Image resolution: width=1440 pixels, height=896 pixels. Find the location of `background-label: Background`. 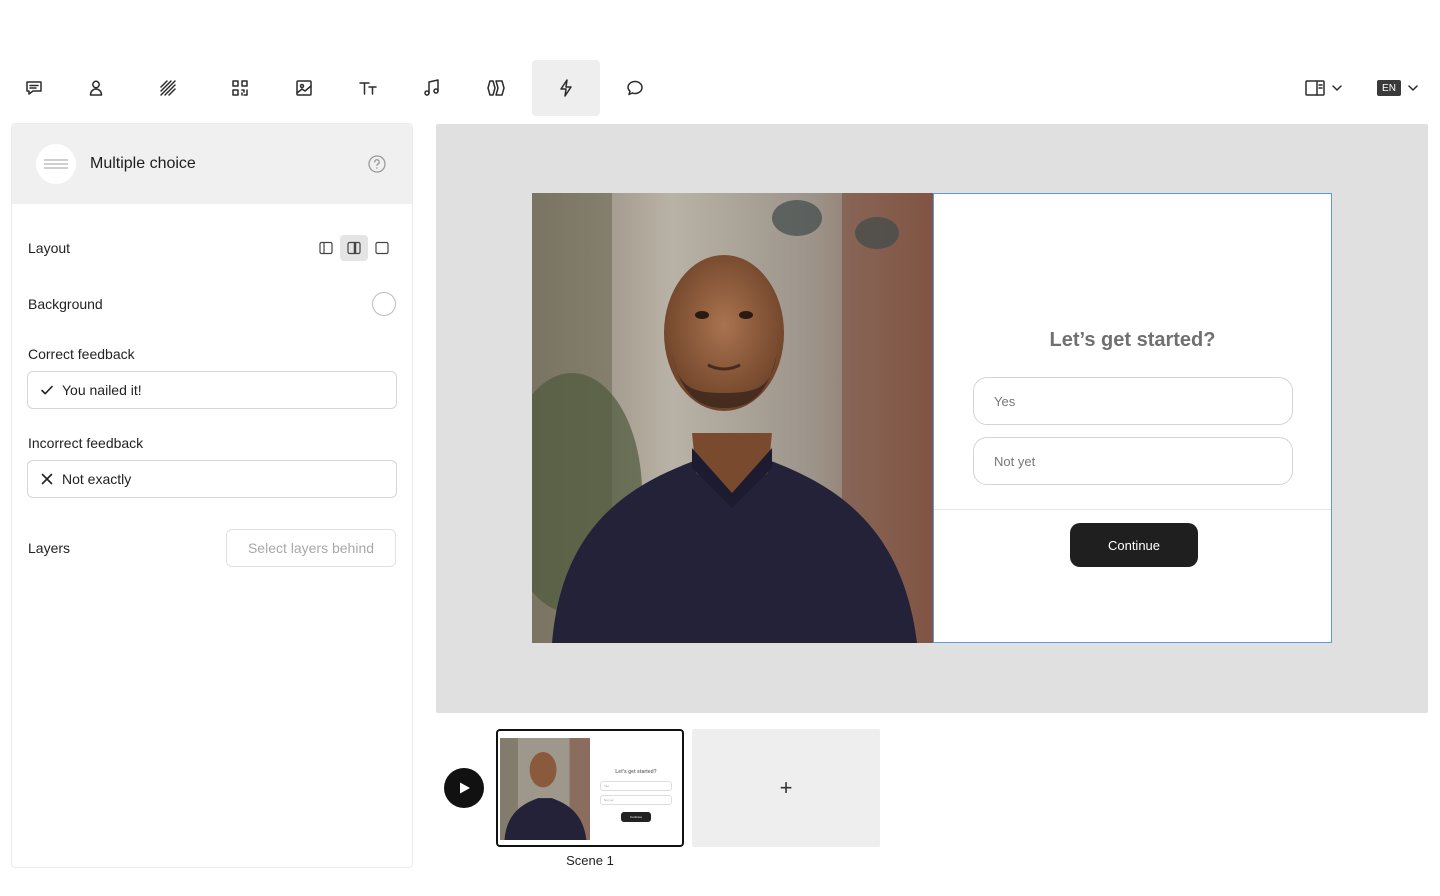

background-label: Background is located at coordinates (65, 304).